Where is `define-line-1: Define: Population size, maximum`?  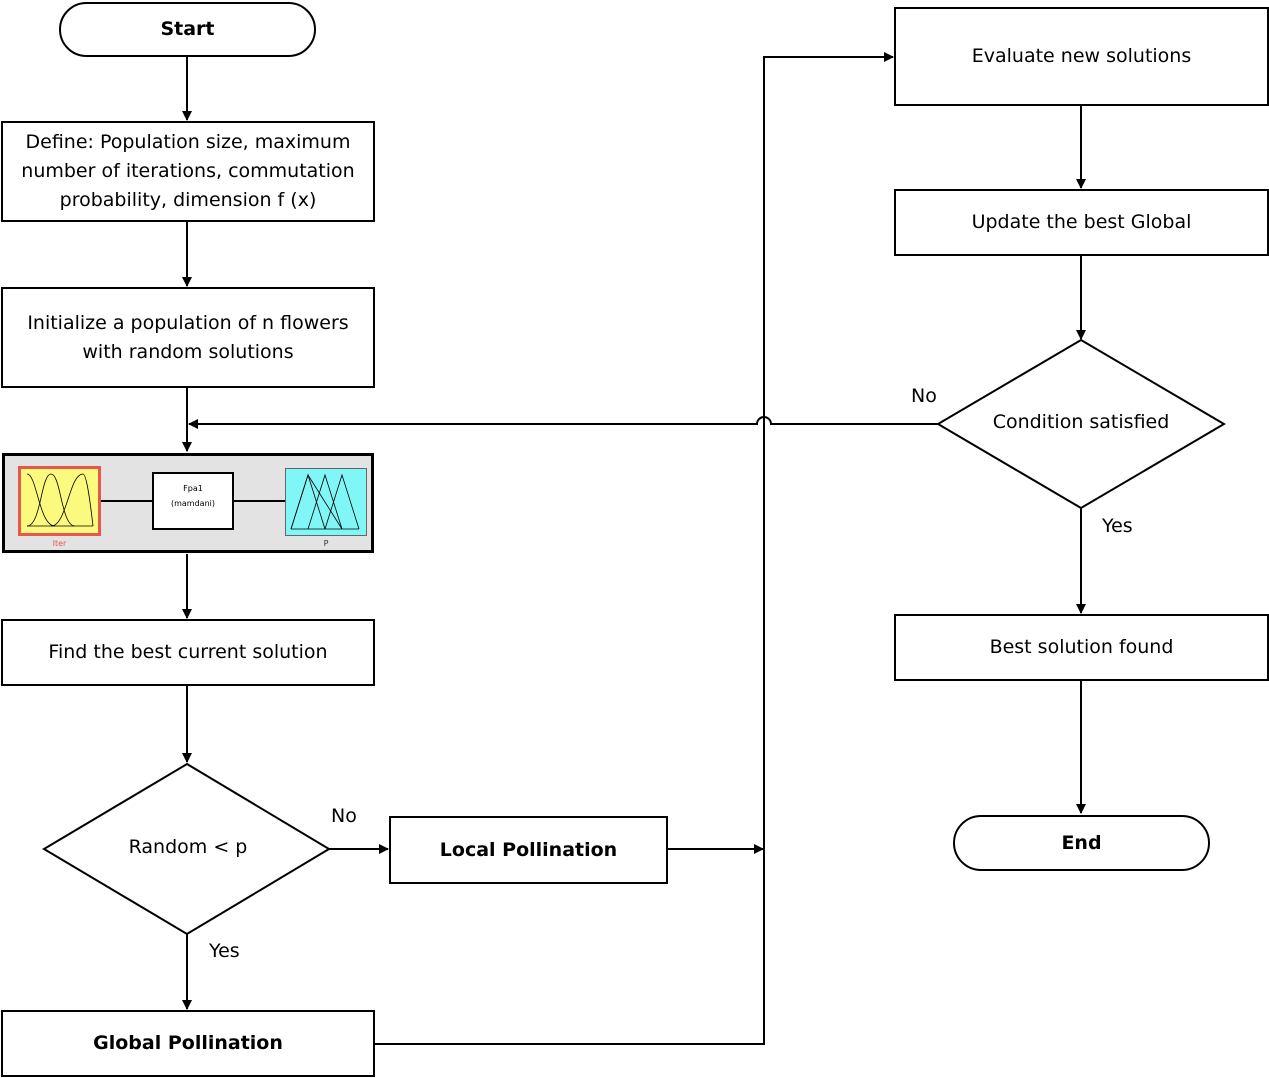 define-line-1: Define: Population size, maximum is located at coordinates (188, 142).